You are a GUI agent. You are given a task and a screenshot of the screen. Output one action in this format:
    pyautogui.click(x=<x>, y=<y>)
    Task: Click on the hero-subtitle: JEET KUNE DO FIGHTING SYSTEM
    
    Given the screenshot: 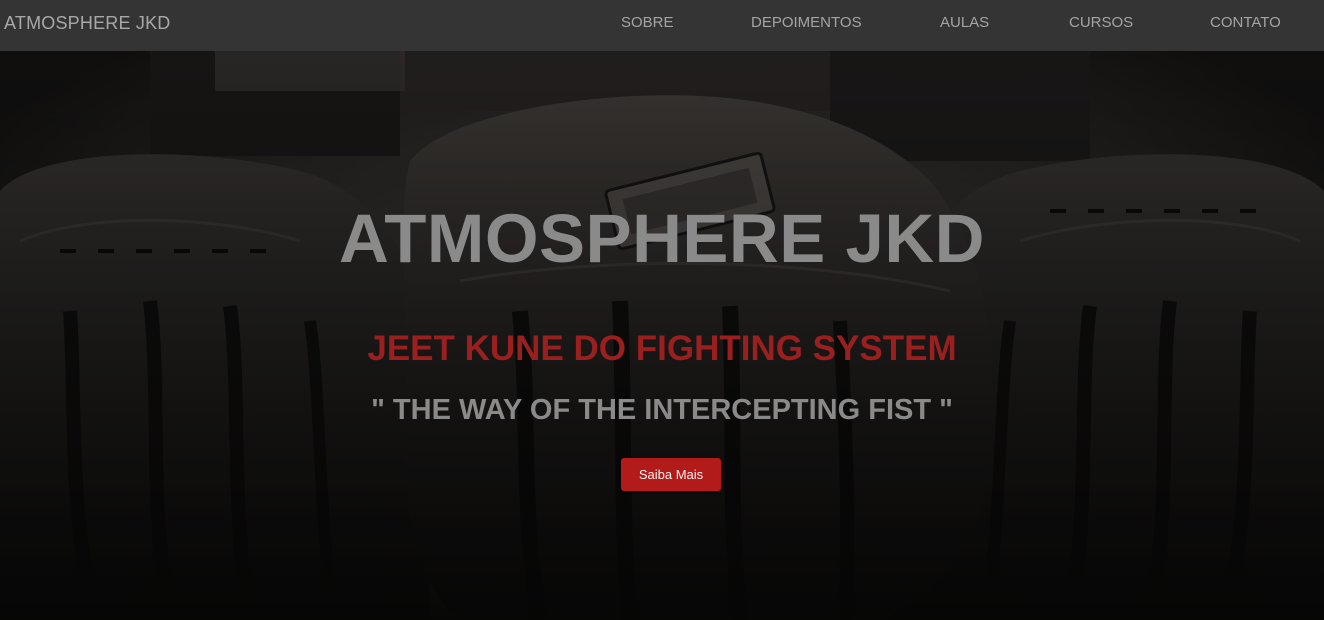 What is the action you would take?
    pyautogui.click(x=662, y=348)
    